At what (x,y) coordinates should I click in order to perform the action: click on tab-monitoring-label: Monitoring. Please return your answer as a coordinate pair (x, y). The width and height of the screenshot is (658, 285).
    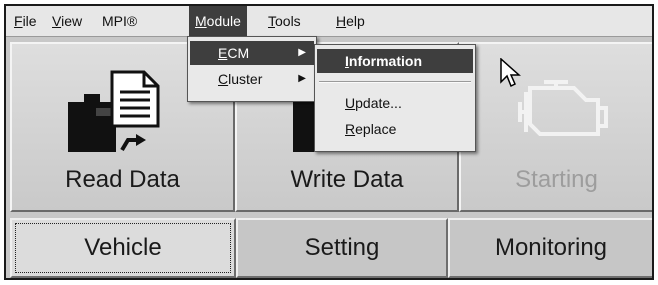
    Looking at the image, I should click on (551, 247).